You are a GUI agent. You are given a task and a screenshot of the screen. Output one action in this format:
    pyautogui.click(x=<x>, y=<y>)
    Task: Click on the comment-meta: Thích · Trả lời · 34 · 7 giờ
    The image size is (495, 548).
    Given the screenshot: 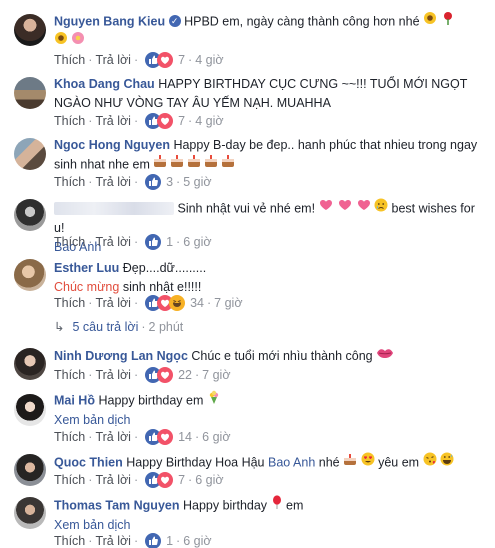 What is the action you would take?
    pyautogui.click(x=148, y=303)
    